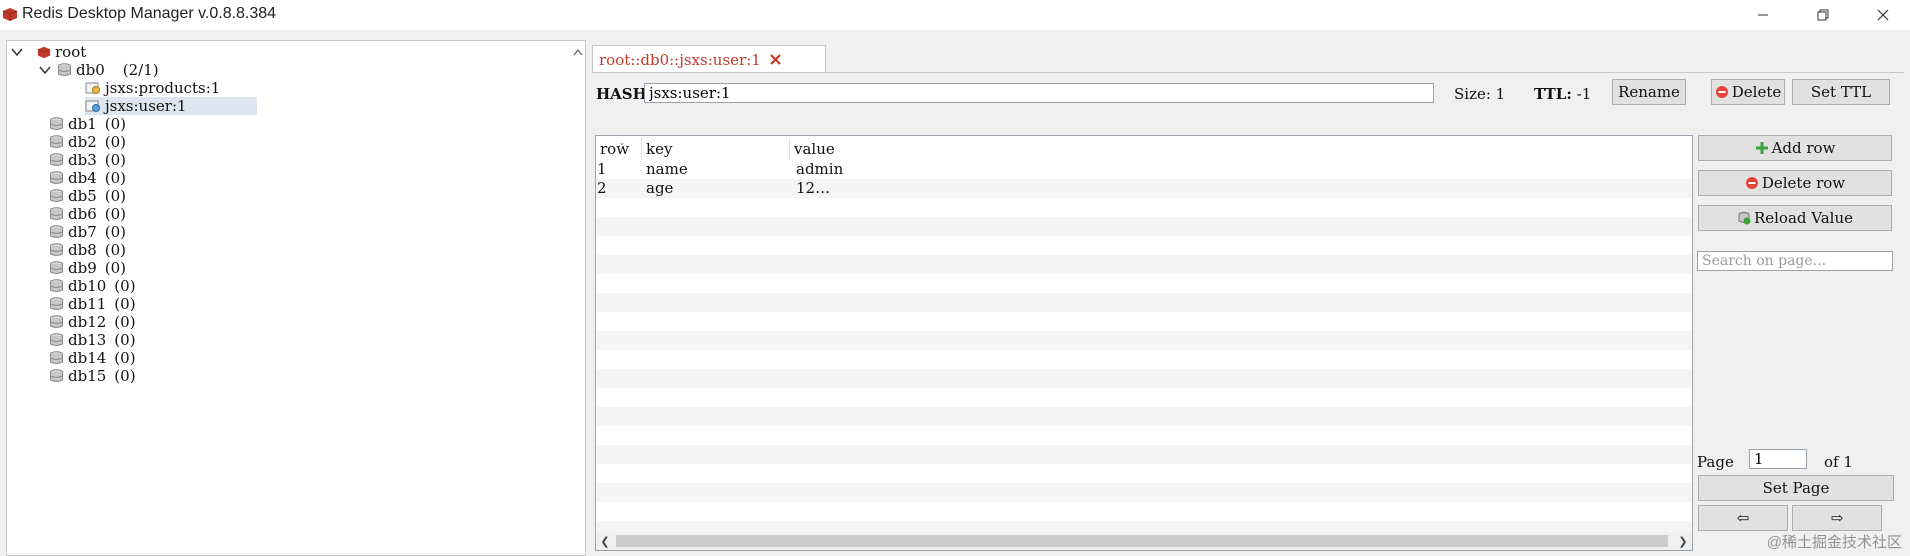 Image resolution: width=1910 pixels, height=556 pixels. I want to click on tree-db-label: db9, so click(82, 268).